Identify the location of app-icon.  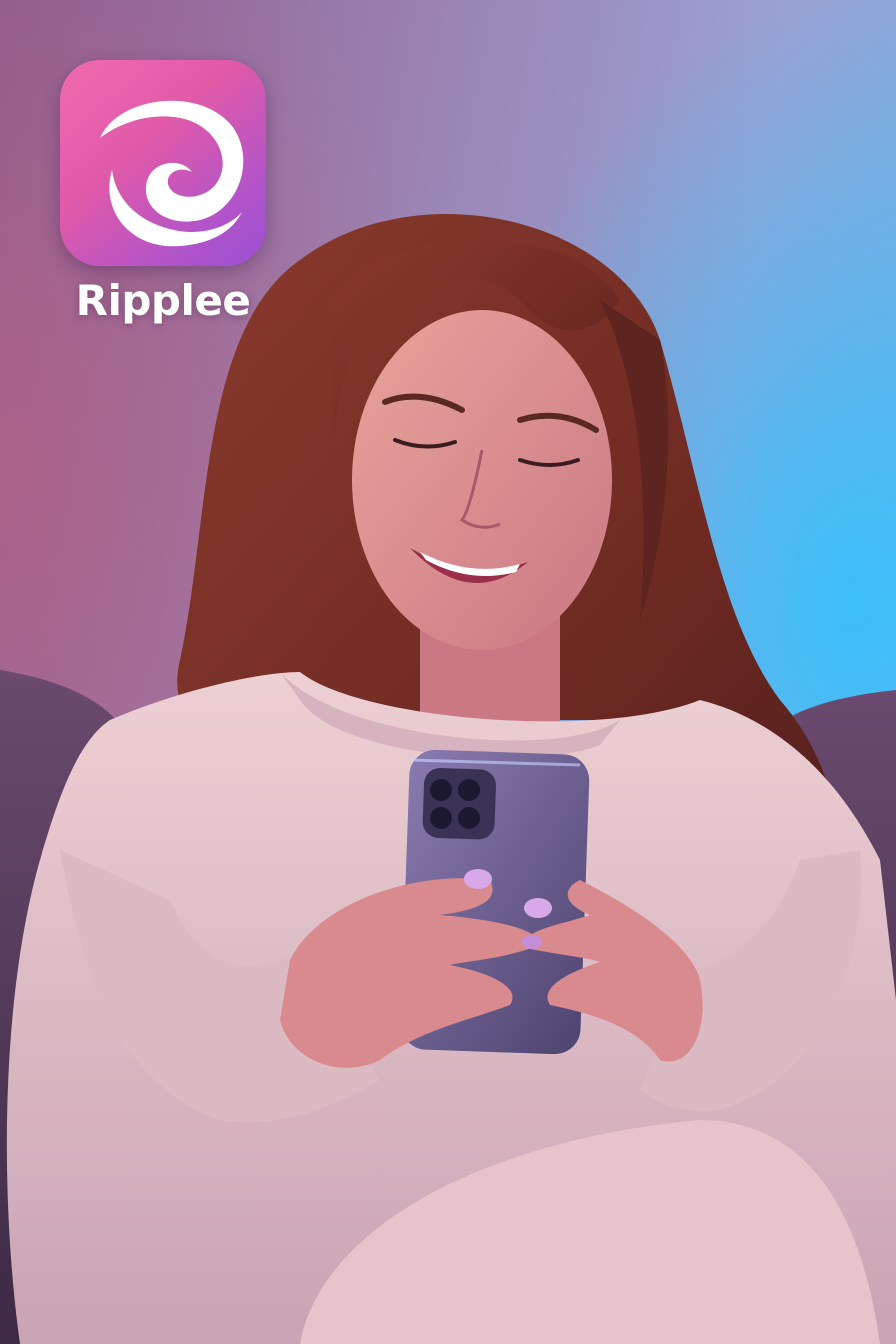
(163, 163).